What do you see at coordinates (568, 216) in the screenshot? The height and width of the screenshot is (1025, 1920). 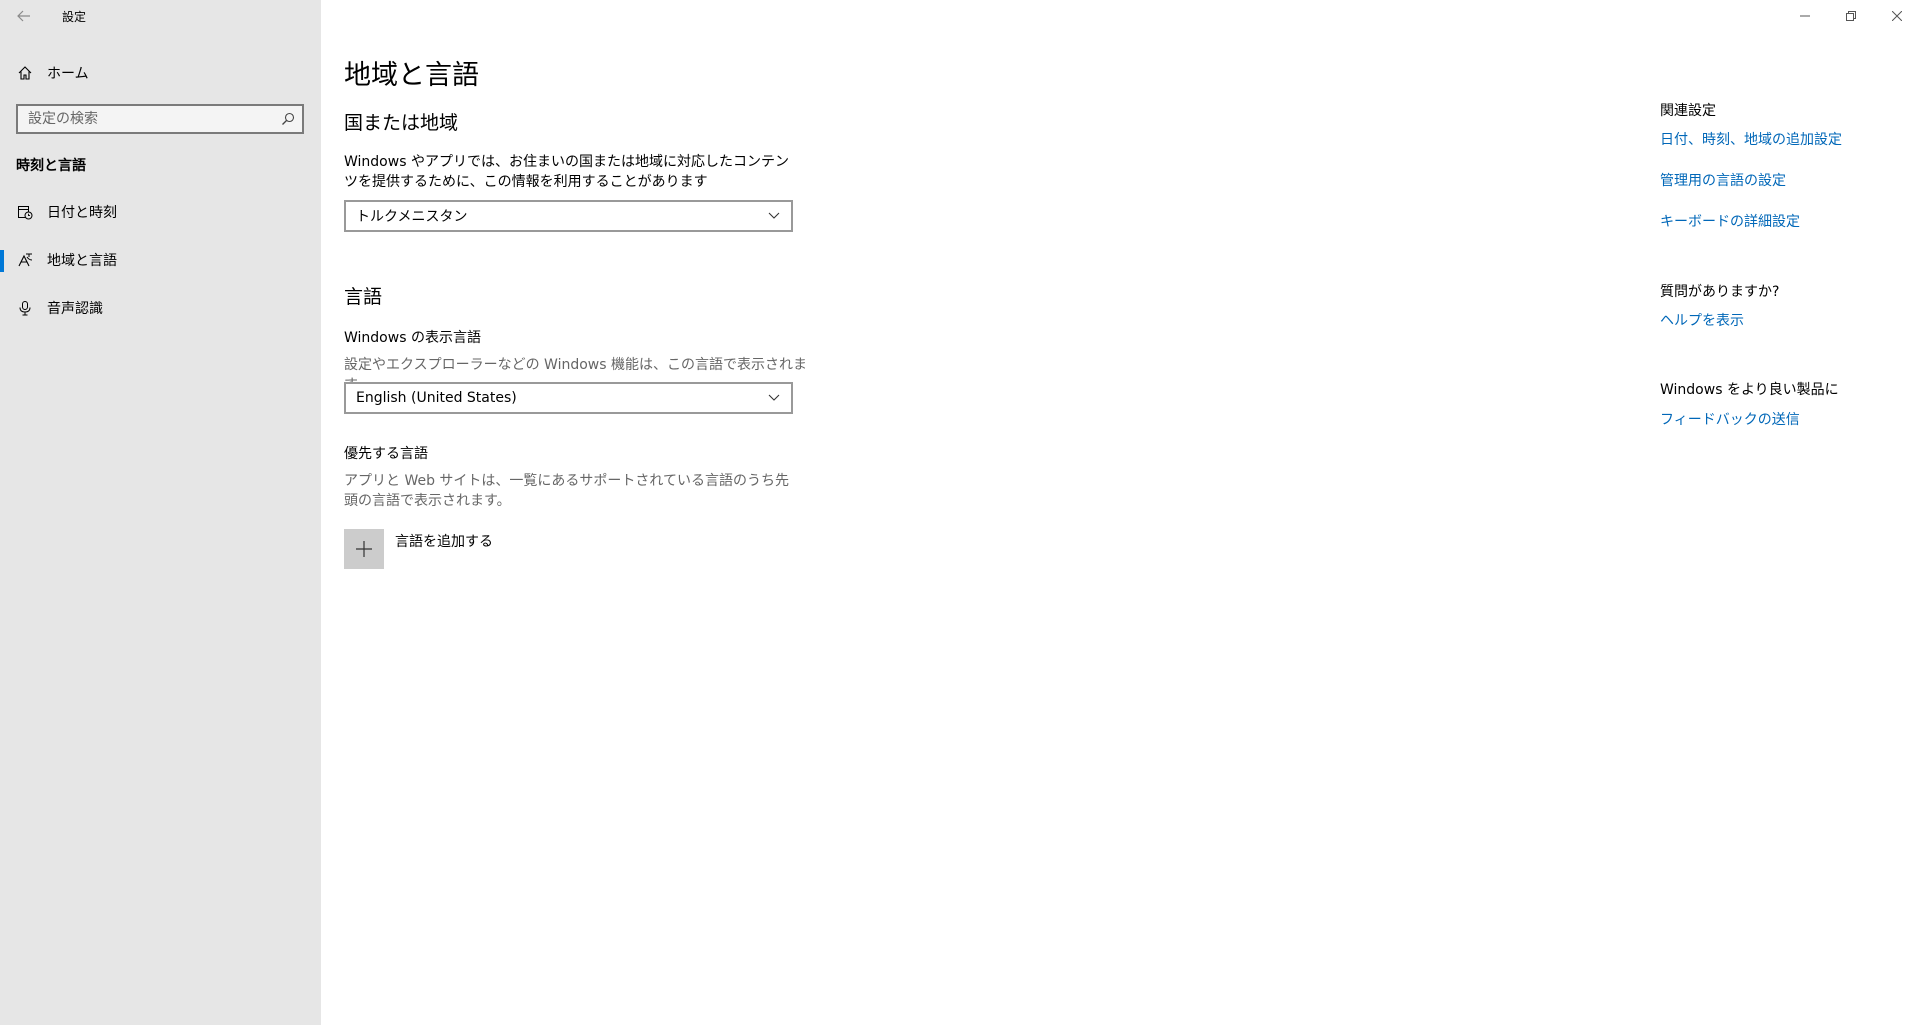 I see `region-dropdown: トルクメニスタン` at bounding box center [568, 216].